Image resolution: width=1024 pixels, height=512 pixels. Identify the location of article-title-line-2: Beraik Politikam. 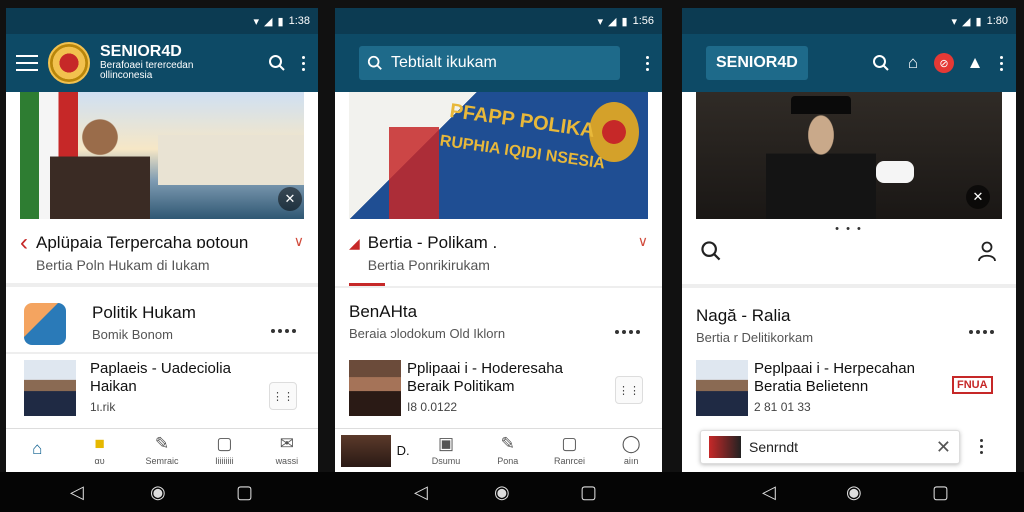
(461, 386).